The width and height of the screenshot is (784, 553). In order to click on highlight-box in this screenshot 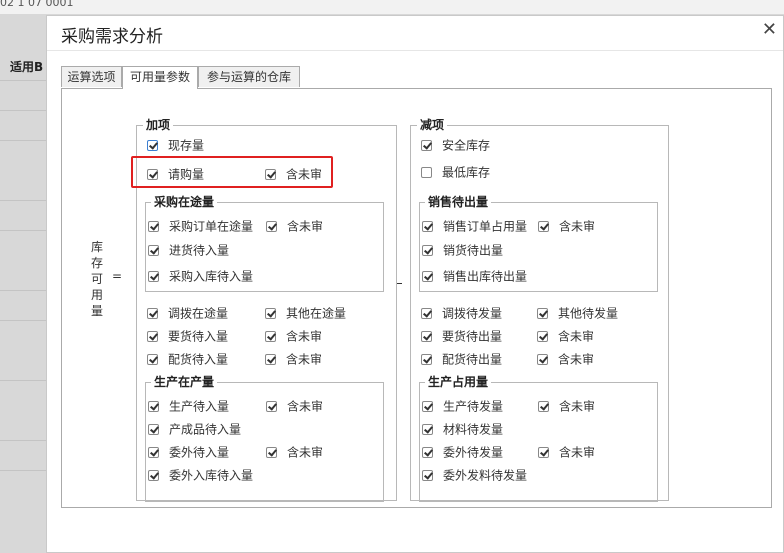, I will do `click(232, 172)`.